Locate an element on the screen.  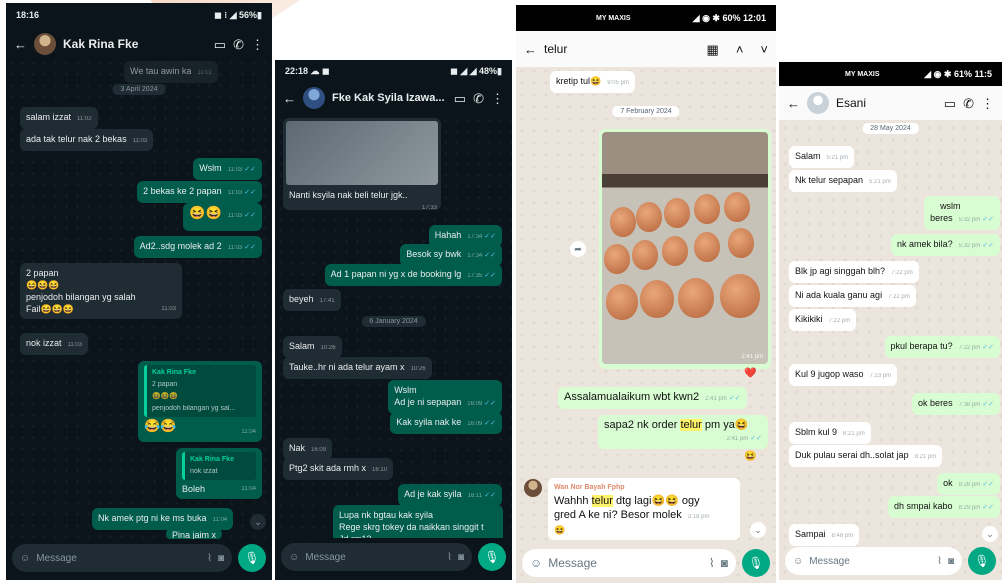
message-bubble: Kikikiki 7:22 pm is located at coordinates (823, 320).